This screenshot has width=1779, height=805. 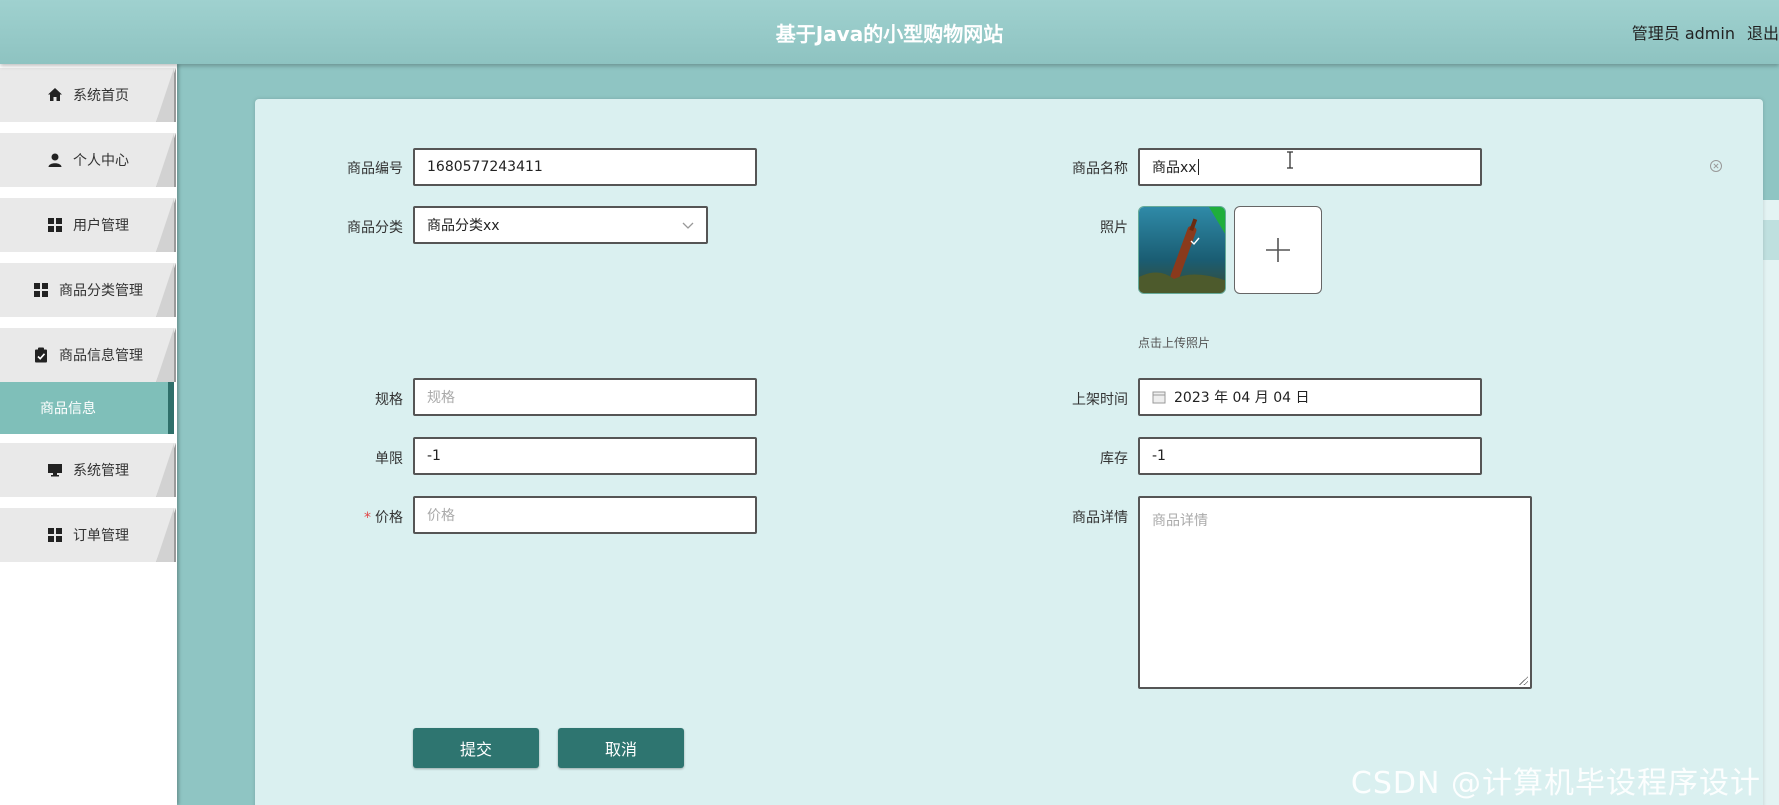 What do you see at coordinates (1198, 167) in the screenshot?
I see `text-caret` at bounding box center [1198, 167].